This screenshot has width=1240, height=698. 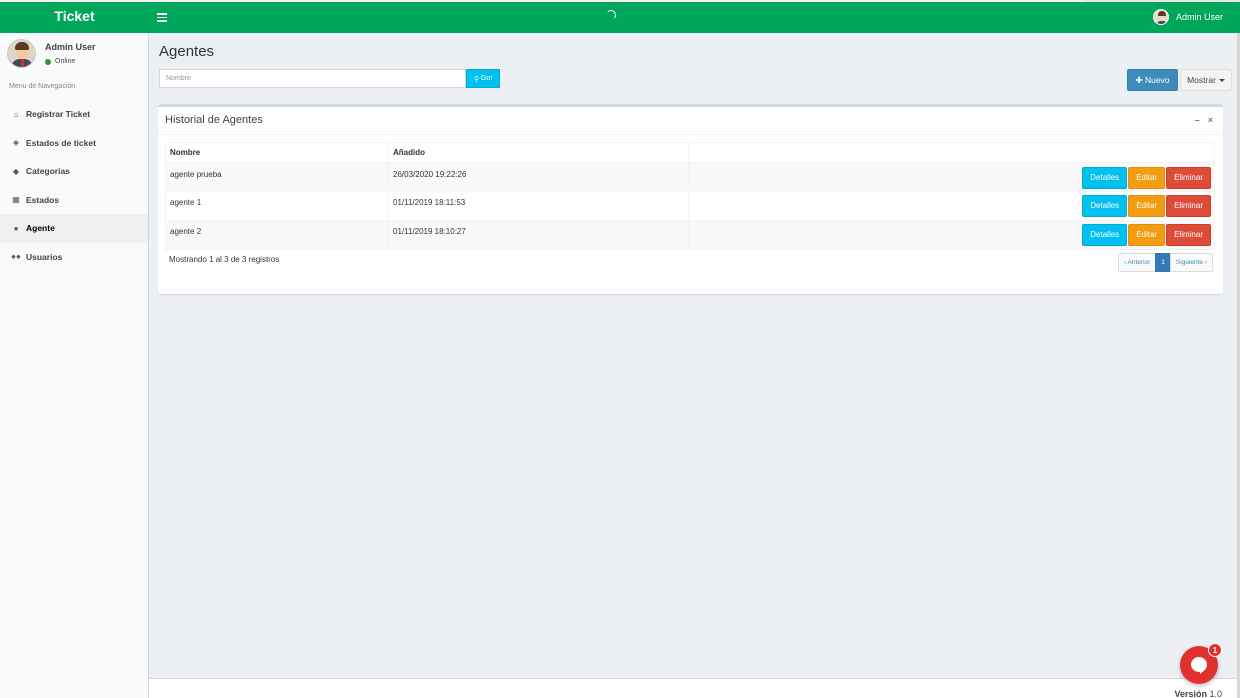 I want to click on version-value: 1.0, so click(x=1215, y=693).